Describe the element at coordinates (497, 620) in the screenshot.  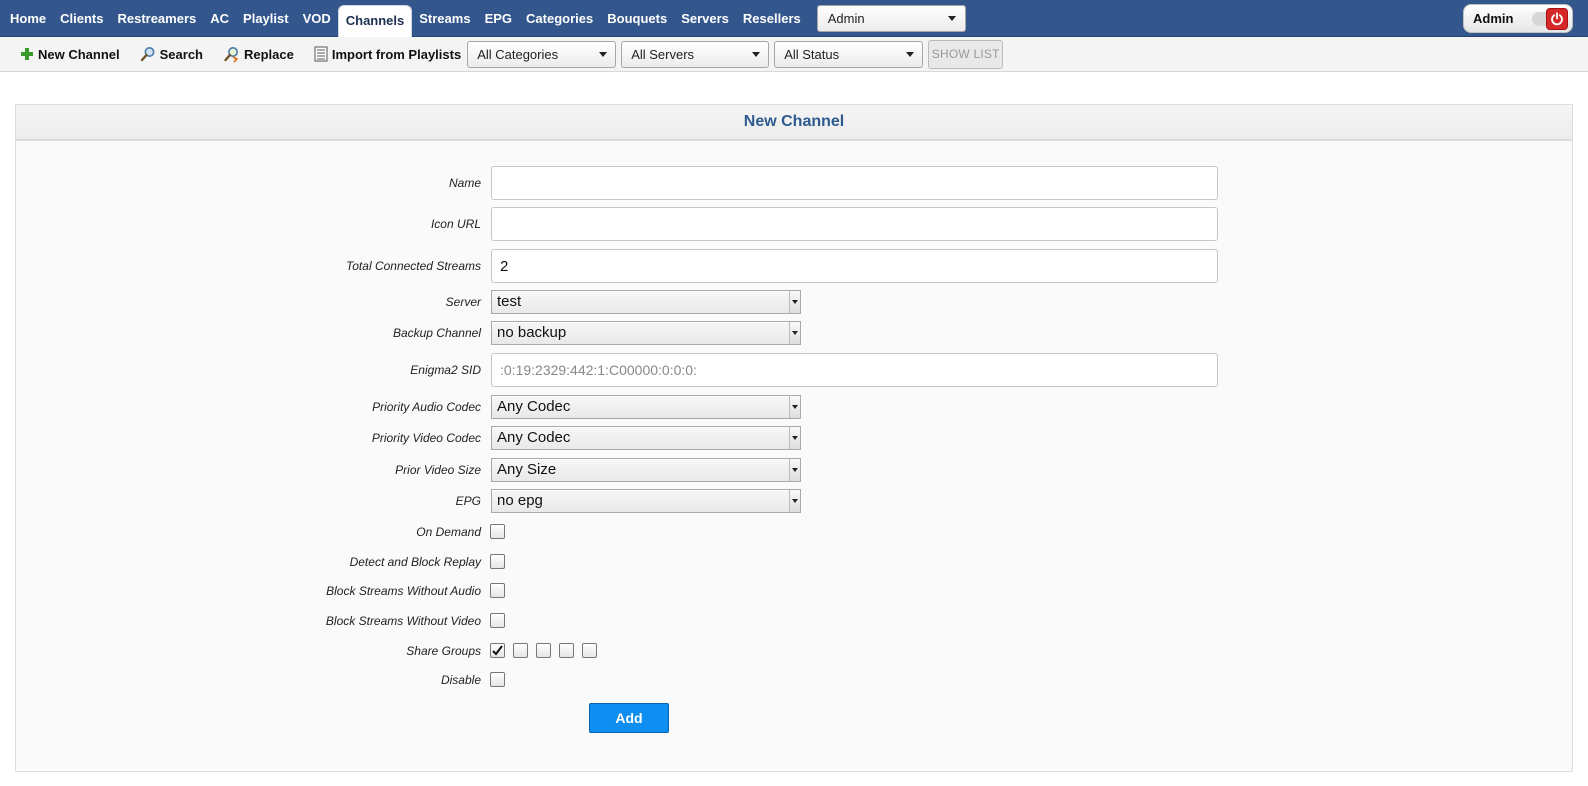
I see `no-video-checkbox` at that location.